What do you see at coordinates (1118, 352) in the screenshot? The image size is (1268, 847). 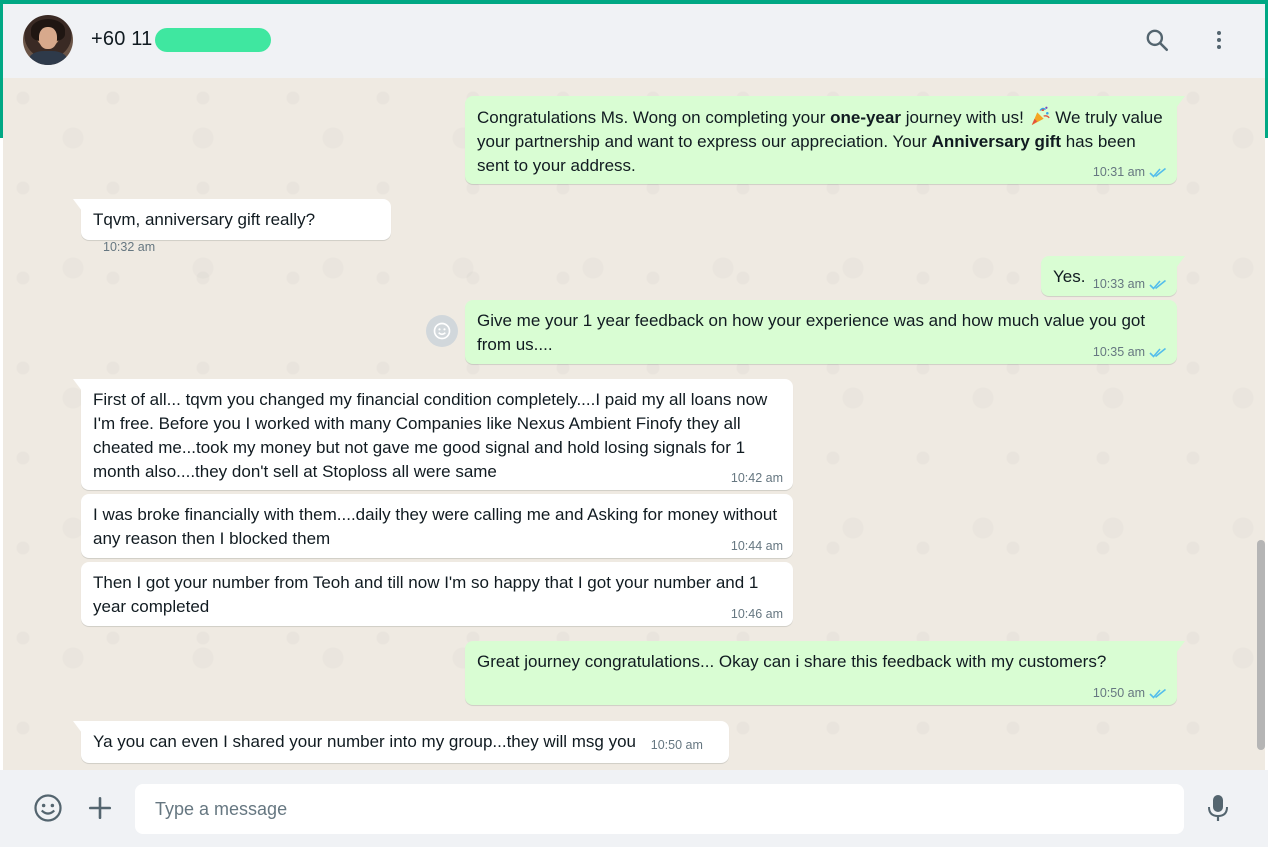 I see `message-time: 10:35 am` at bounding box center [1118, 352].